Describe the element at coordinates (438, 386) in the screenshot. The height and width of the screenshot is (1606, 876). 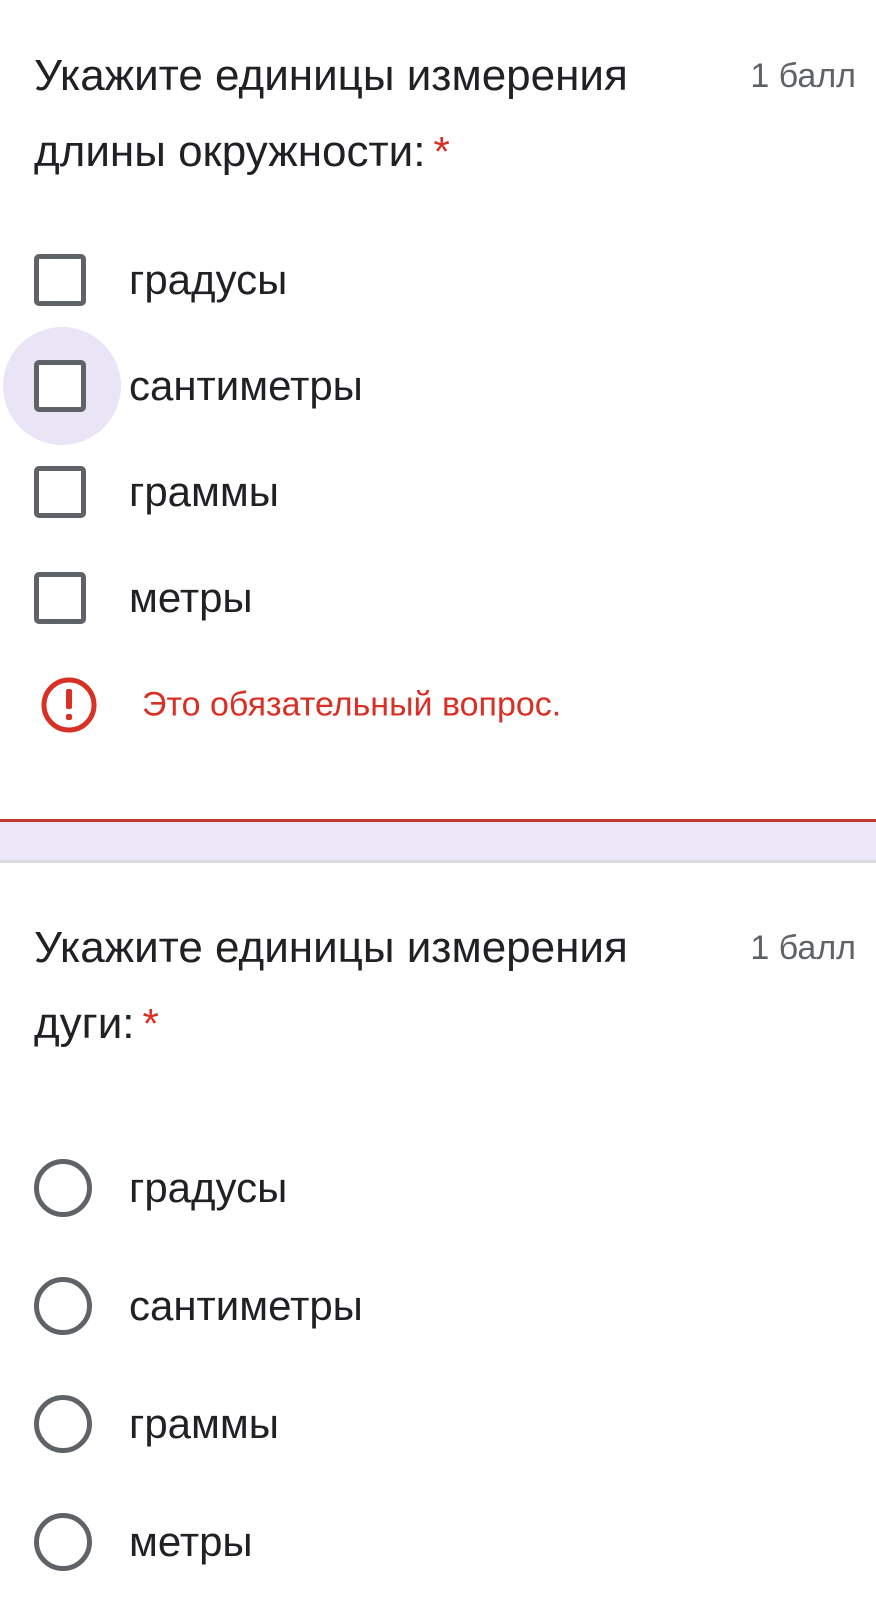
I see `checkbox-option-santimetry: сантиметры` at that location.